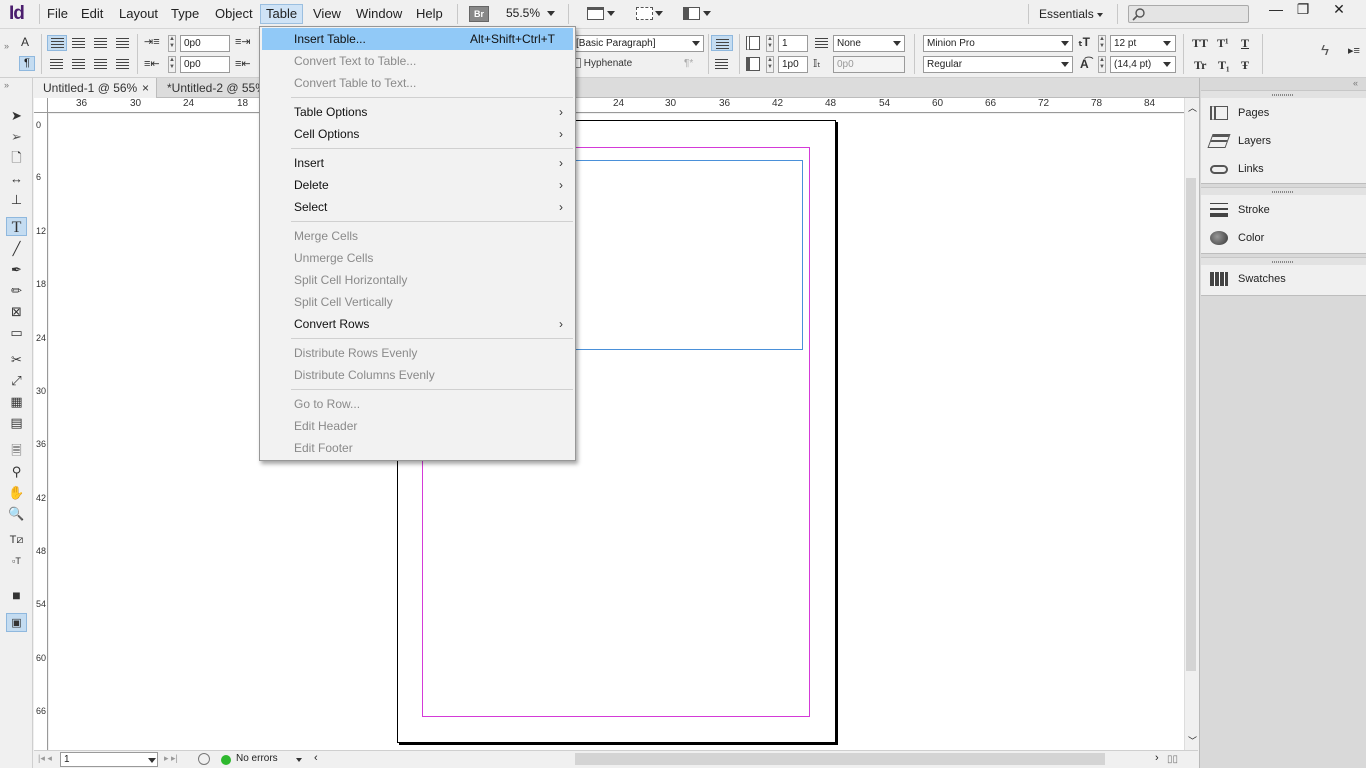 The height and width of the screenshot is (768, 1366). Describe the element at coordinates (1223, 43) in the screenshot. I see `superscript-button: T¹` at that location.